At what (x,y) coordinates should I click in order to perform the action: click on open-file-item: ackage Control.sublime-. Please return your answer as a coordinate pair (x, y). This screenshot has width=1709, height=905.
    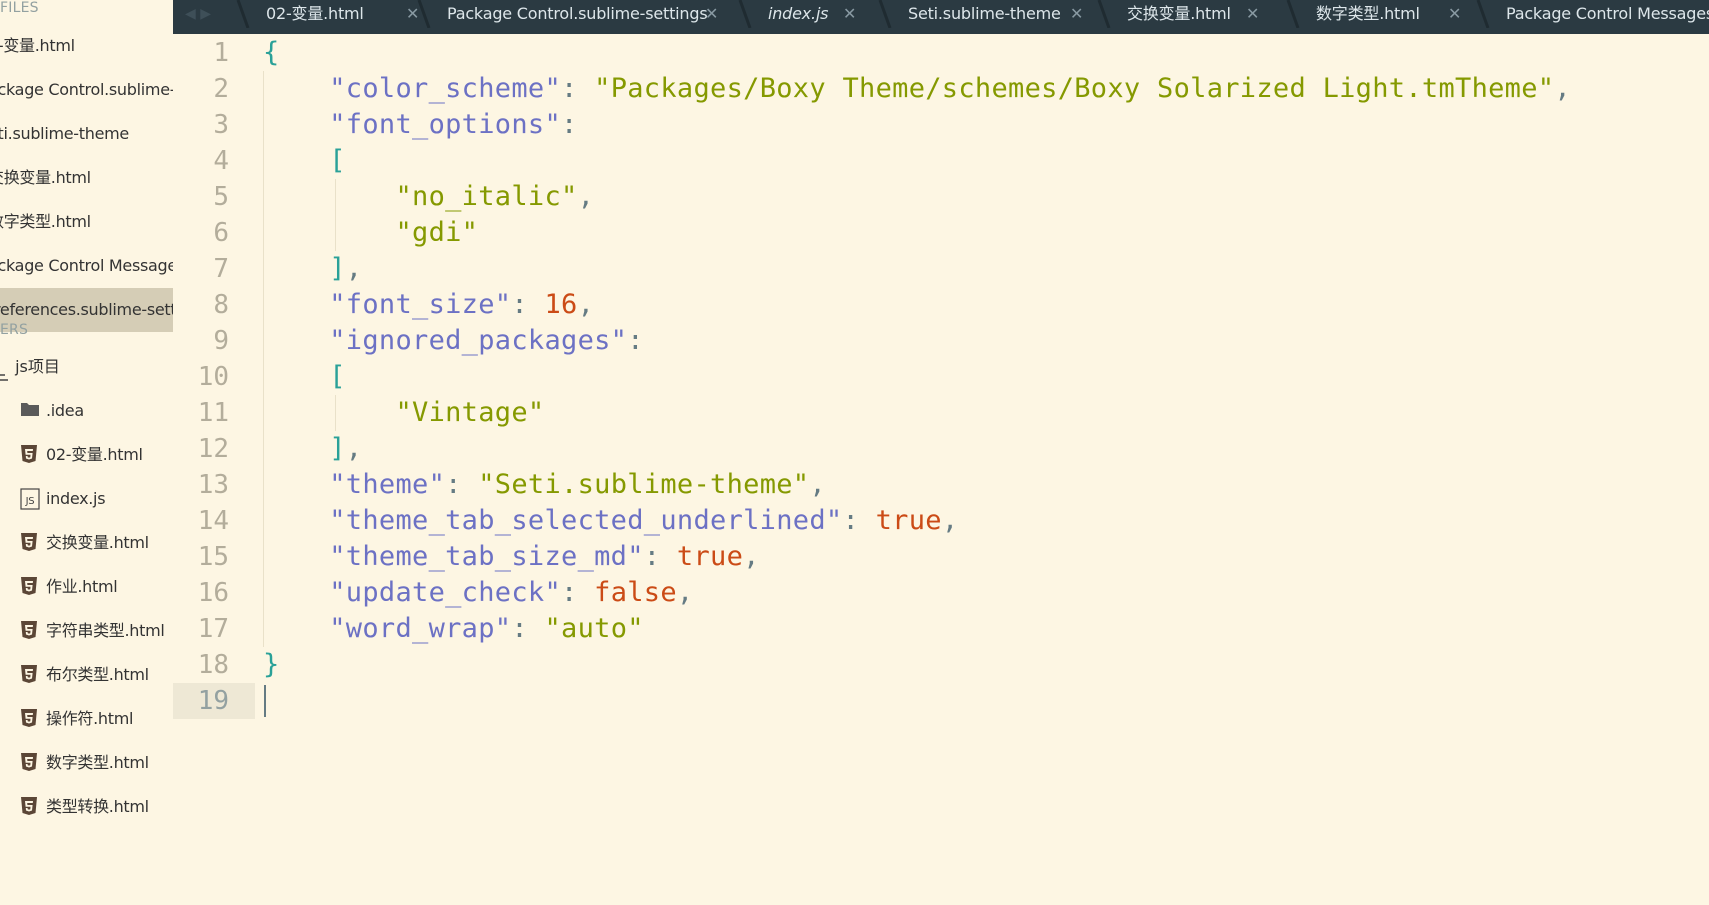
    Looking at the image, I should click on (86, 90).